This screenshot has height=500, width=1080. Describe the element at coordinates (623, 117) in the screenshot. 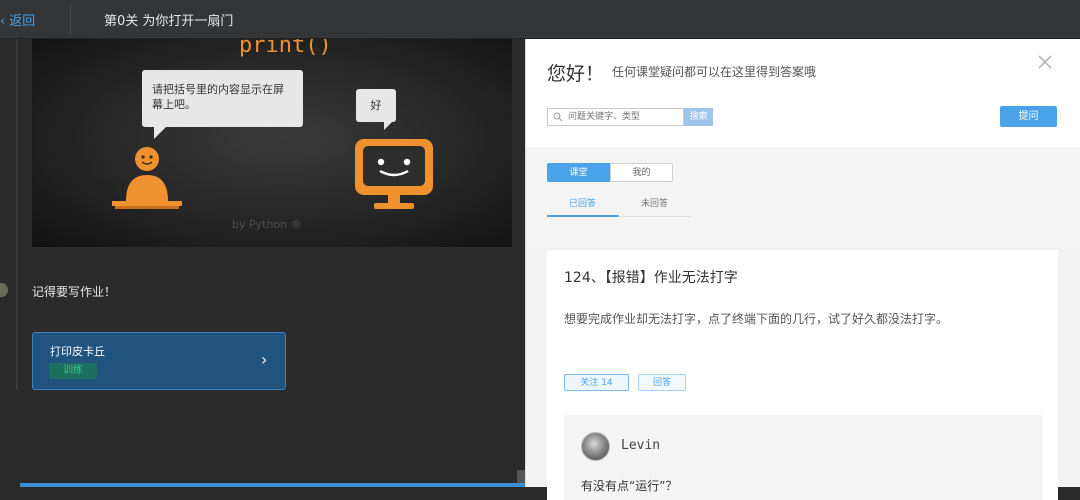

I see `search-input` at that location.